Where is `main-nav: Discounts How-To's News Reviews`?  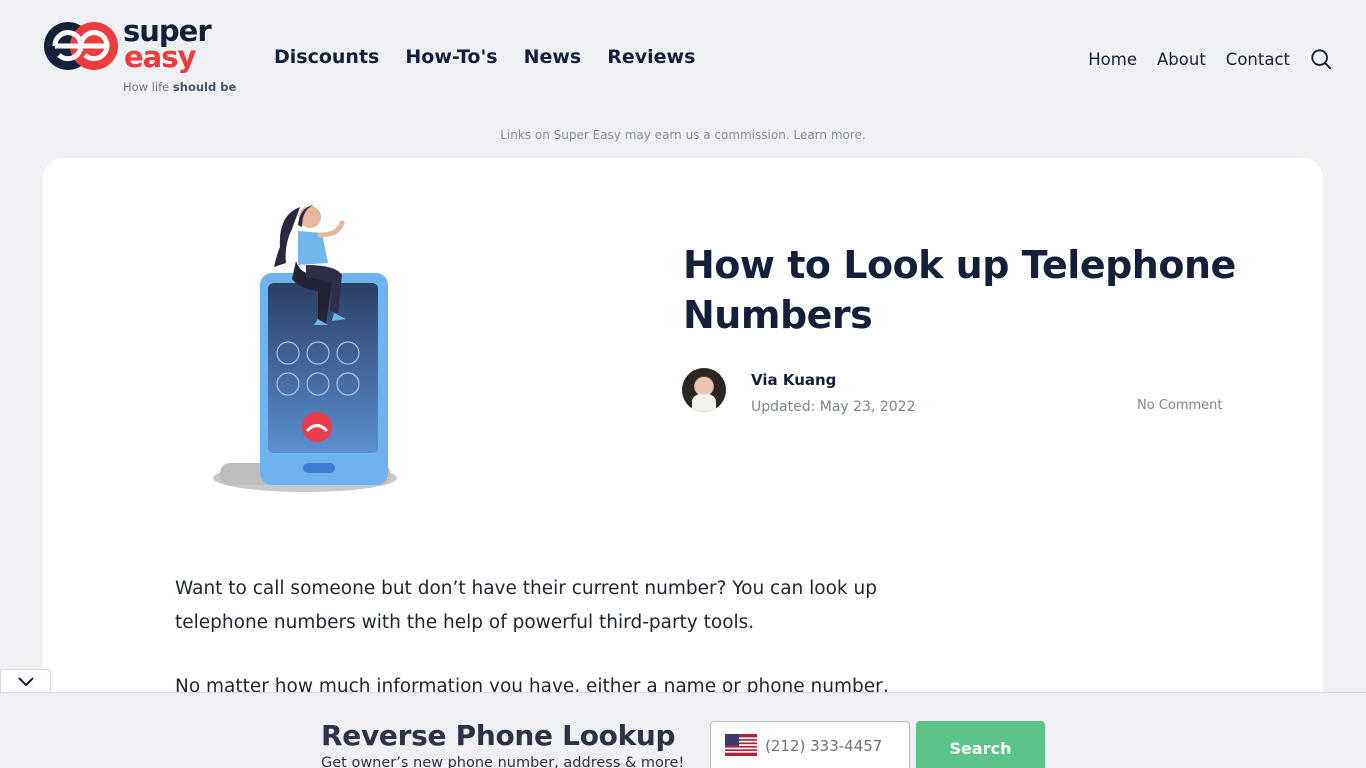 main-nav: Discounts How-To's News Reviews is located at coordinates (484, 57).